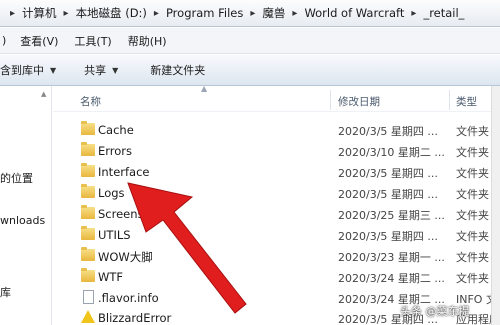 This screenshot has height=325, width=500. I want to click on menu-item-help: 帮助(H), so click(147, 41).